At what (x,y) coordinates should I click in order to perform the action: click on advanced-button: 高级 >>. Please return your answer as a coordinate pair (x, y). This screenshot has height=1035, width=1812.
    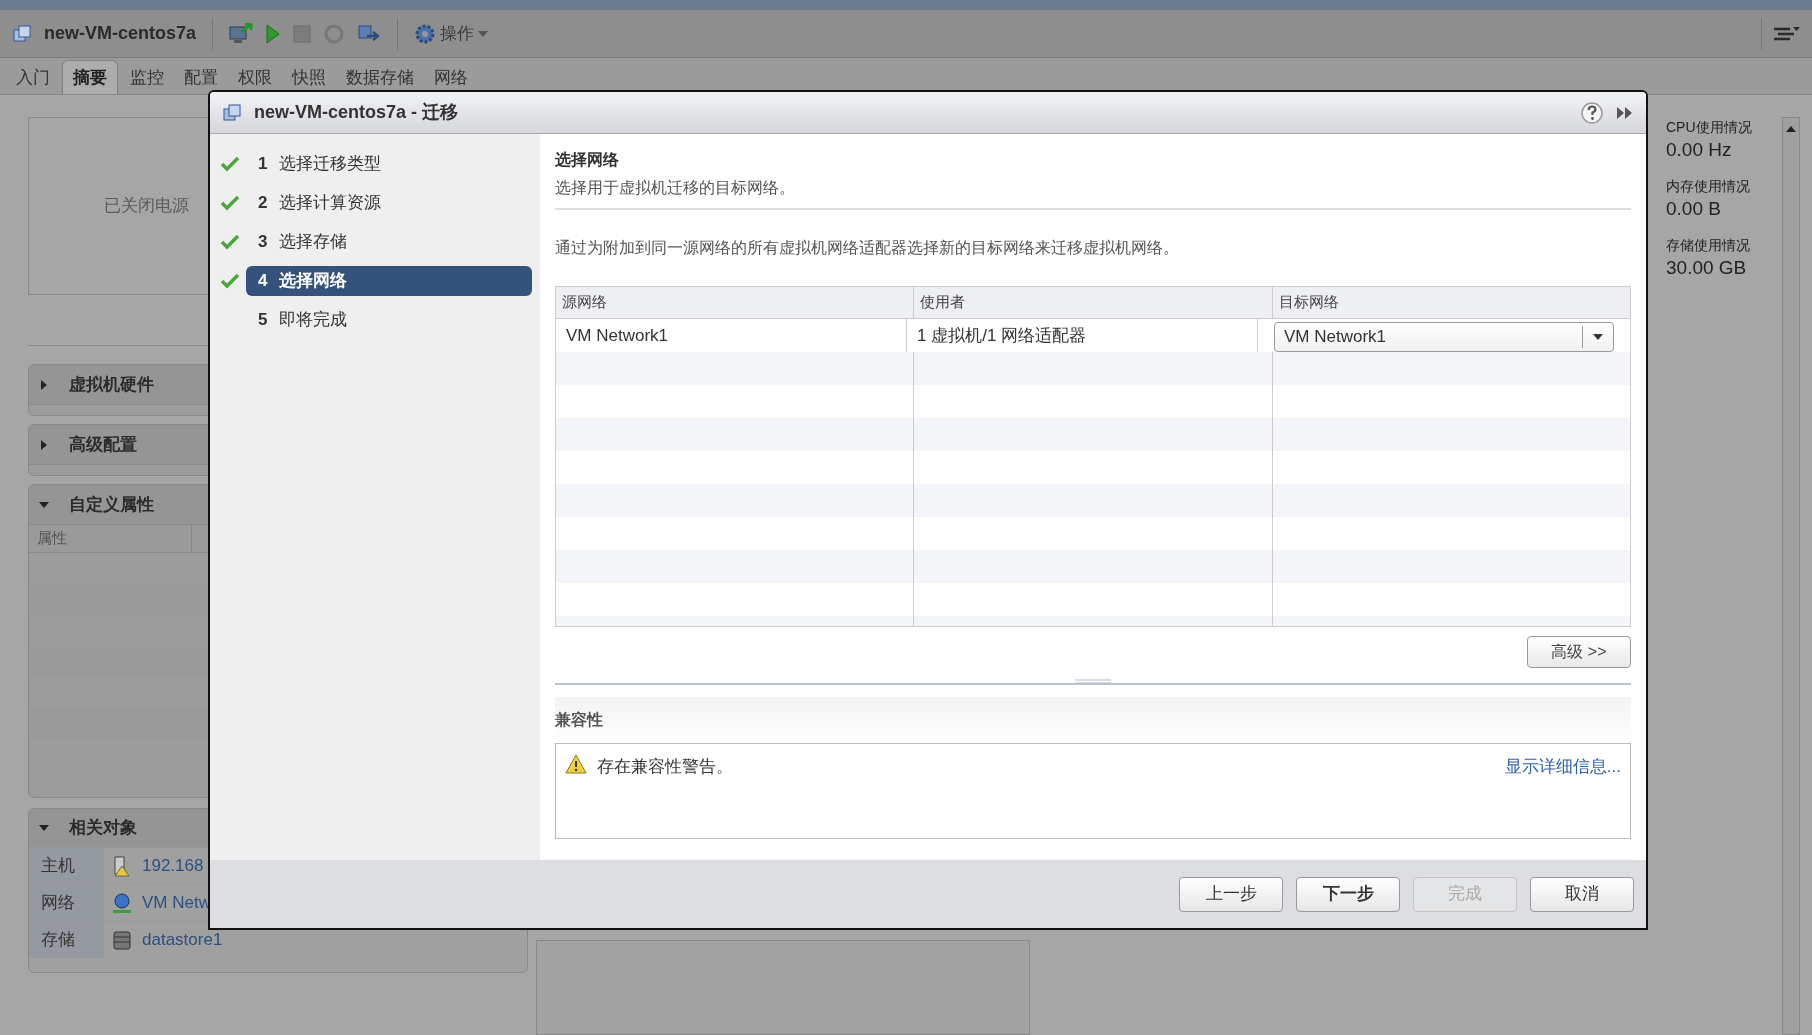
    Looking at the image, I should click on (1579, 652).